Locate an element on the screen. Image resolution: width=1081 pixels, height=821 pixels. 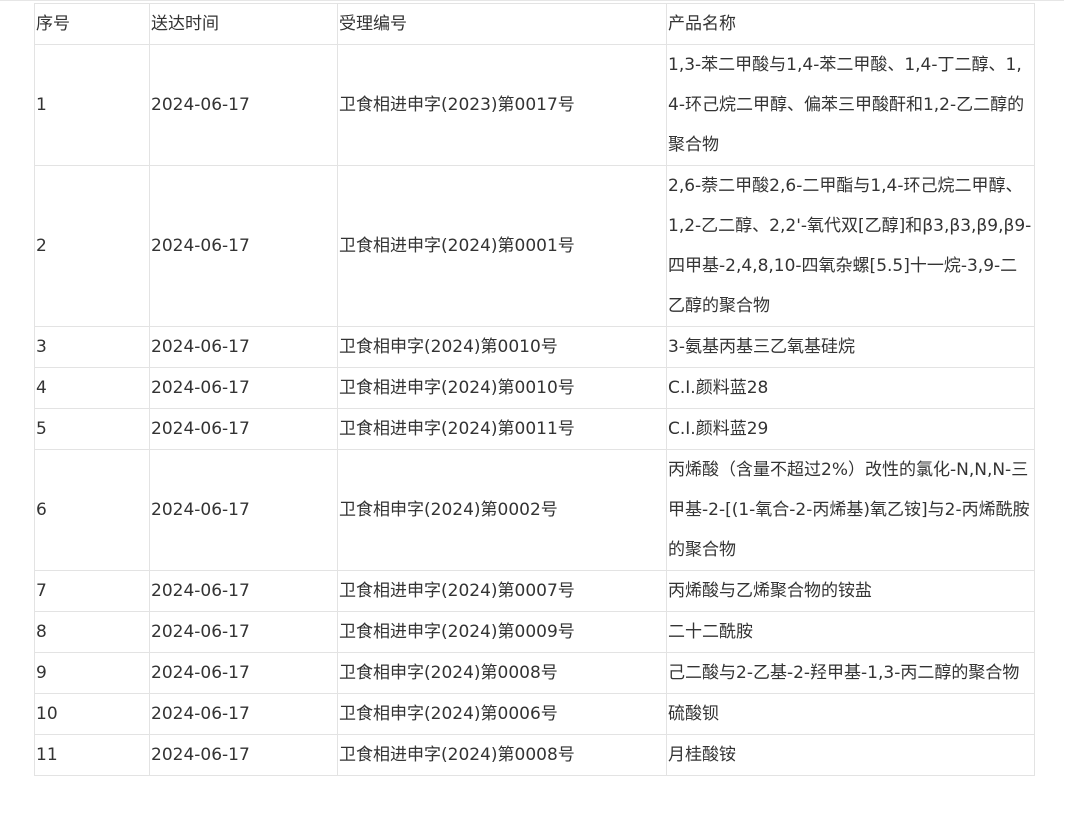
cell-acceptance-number: 卫食相进申字(2024)第0008号 is located at coordinates (502, 755).